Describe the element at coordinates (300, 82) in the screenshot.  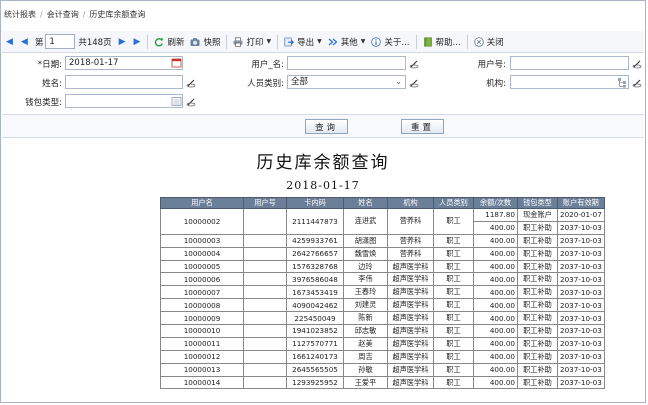
I see `user-type-value: 全部` at that location.